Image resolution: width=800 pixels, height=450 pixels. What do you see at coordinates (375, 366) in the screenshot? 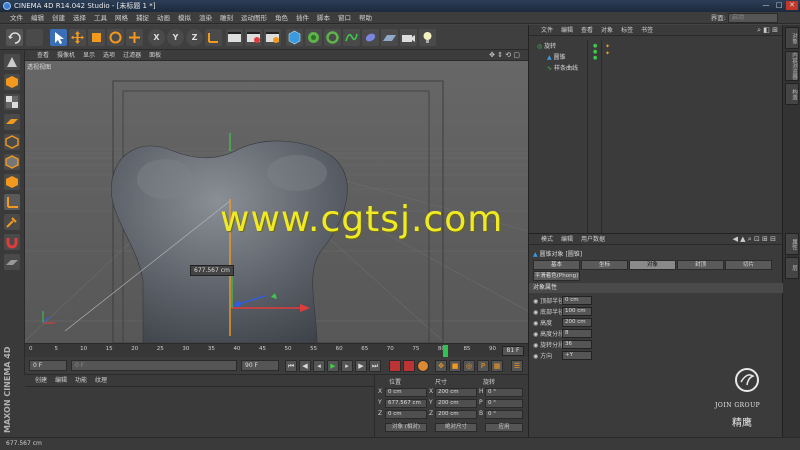
I see `go-to-end-button: ⏭` at bounding box center [375, 366].